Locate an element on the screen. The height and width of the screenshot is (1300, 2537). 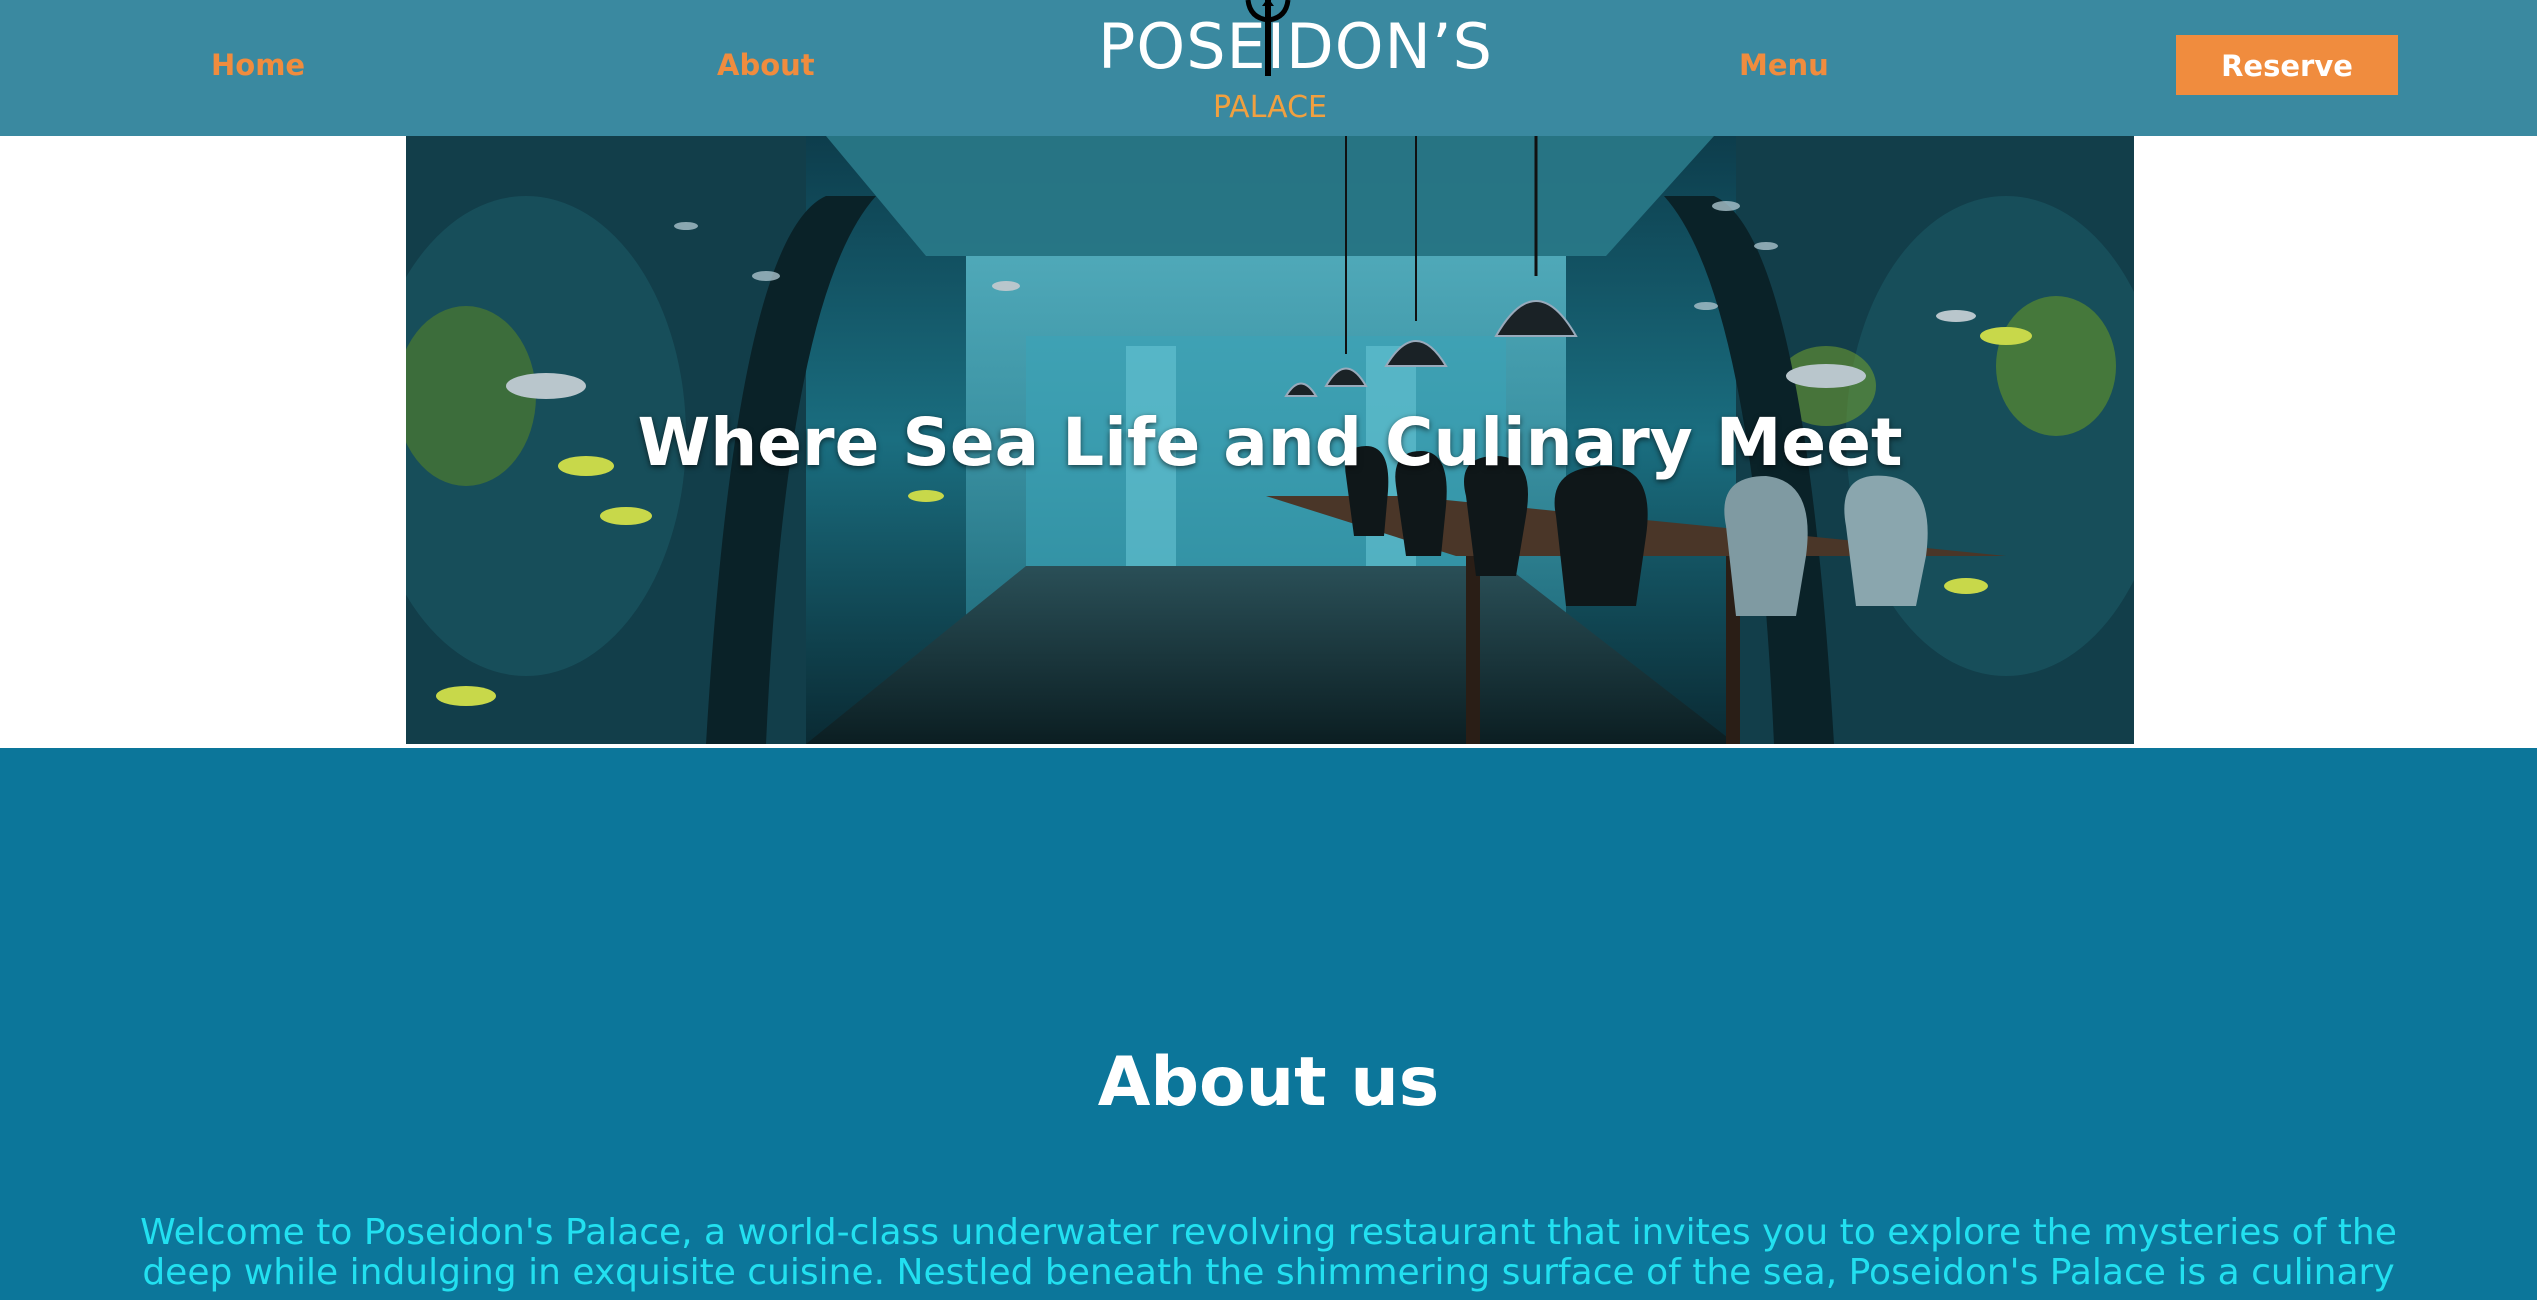
hero-title: Where Sea Life and Culinary Meet is located at coordinates (1270, 442).